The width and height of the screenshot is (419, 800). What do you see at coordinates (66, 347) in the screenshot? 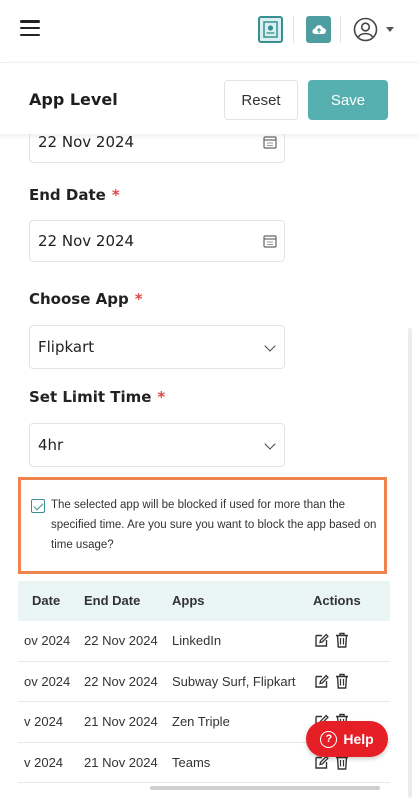
I see `choose-app-value: Flipkart` at bounding box center [66, 347].